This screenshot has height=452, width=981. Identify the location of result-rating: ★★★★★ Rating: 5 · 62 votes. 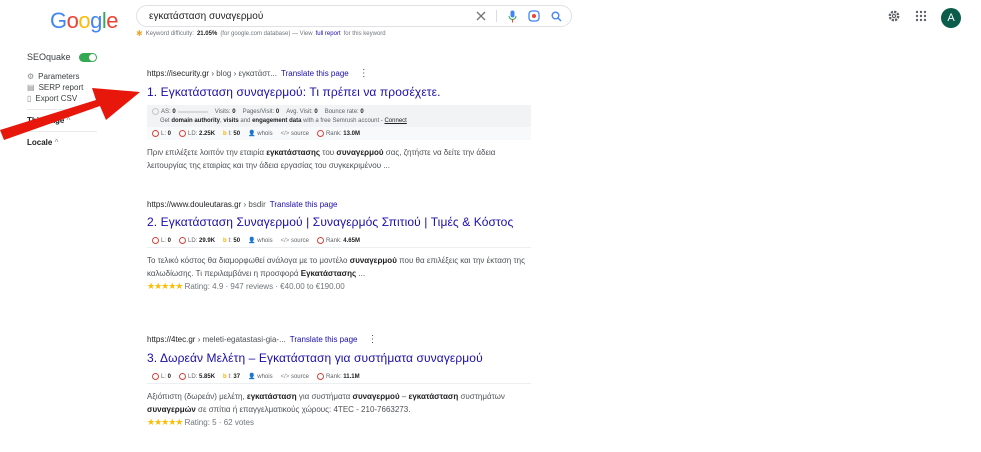
(339, 422).